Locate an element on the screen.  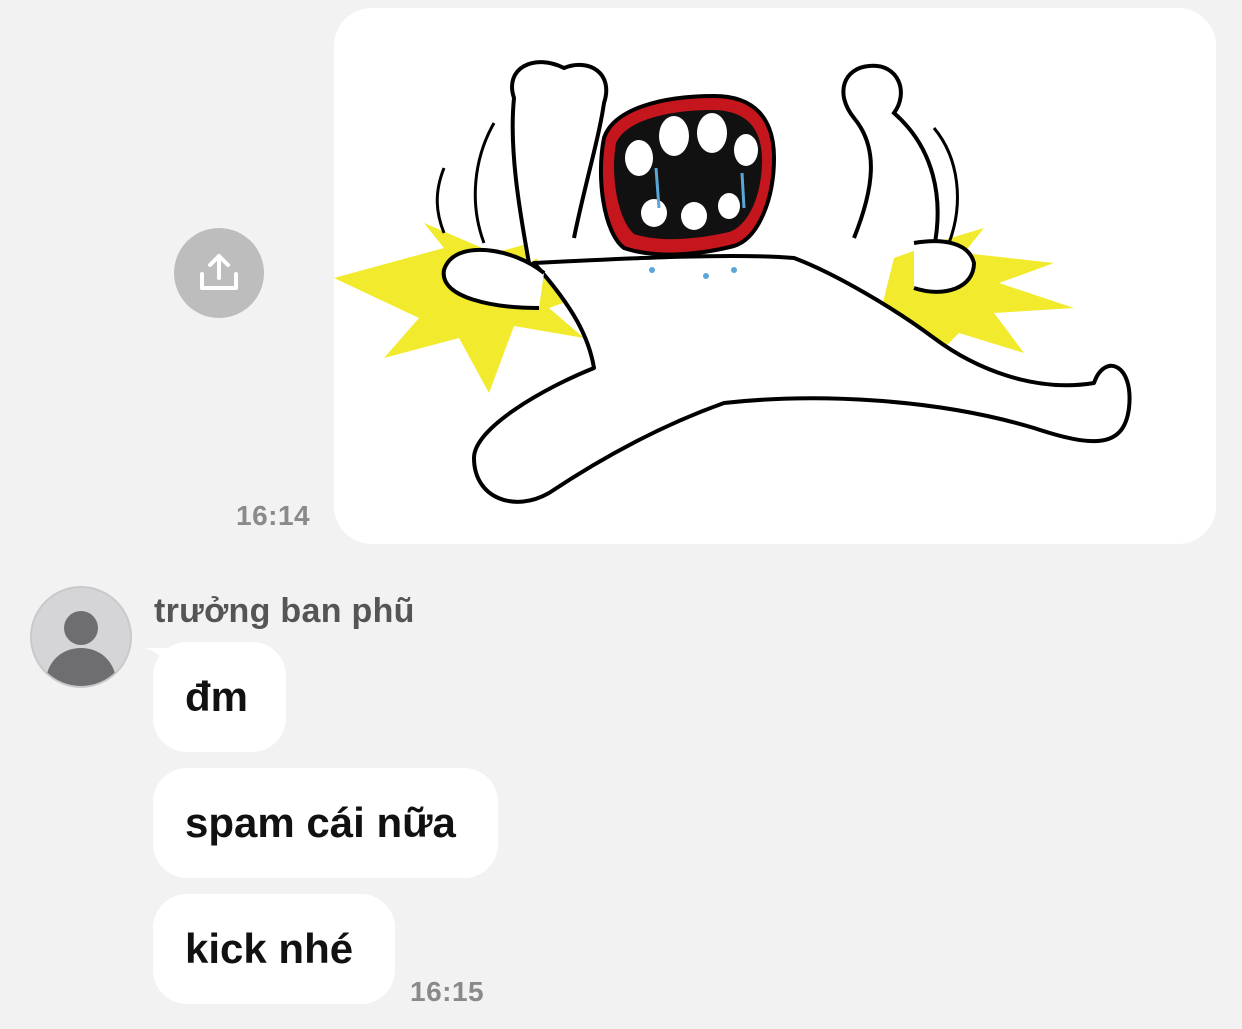
sender-avatar is located at coordinates (81, 637).